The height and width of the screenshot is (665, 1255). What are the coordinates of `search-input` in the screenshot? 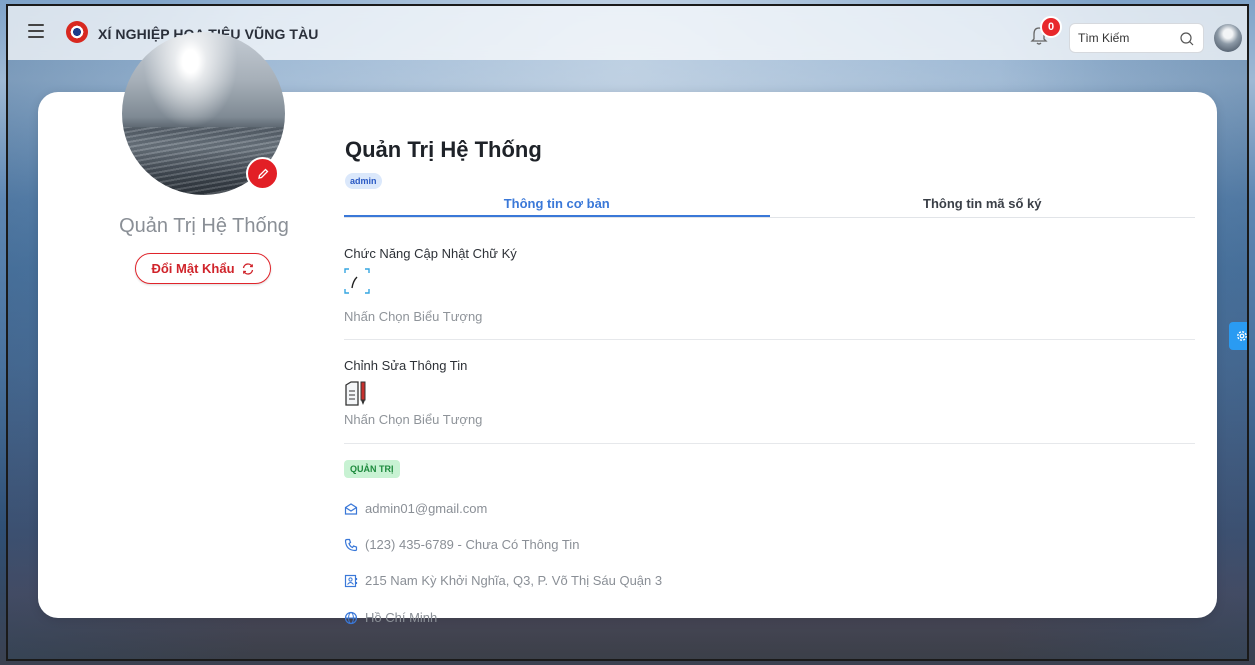 It's located at (1120, 38).